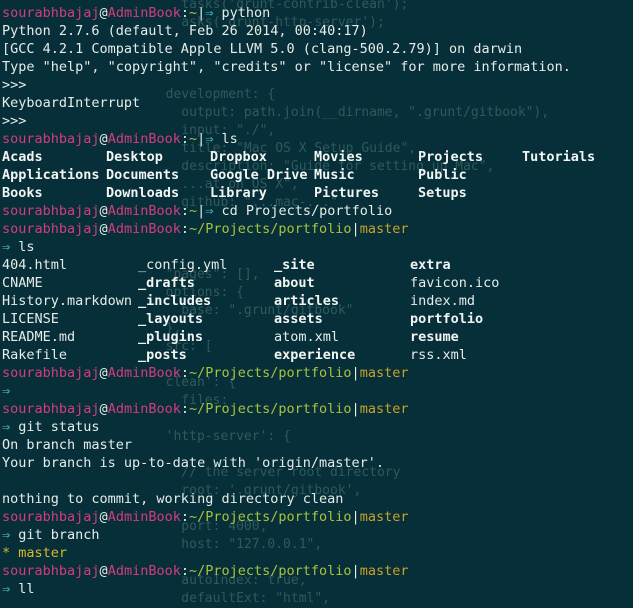  I want to click on file-entry: atom.xml, so click(307, 337).